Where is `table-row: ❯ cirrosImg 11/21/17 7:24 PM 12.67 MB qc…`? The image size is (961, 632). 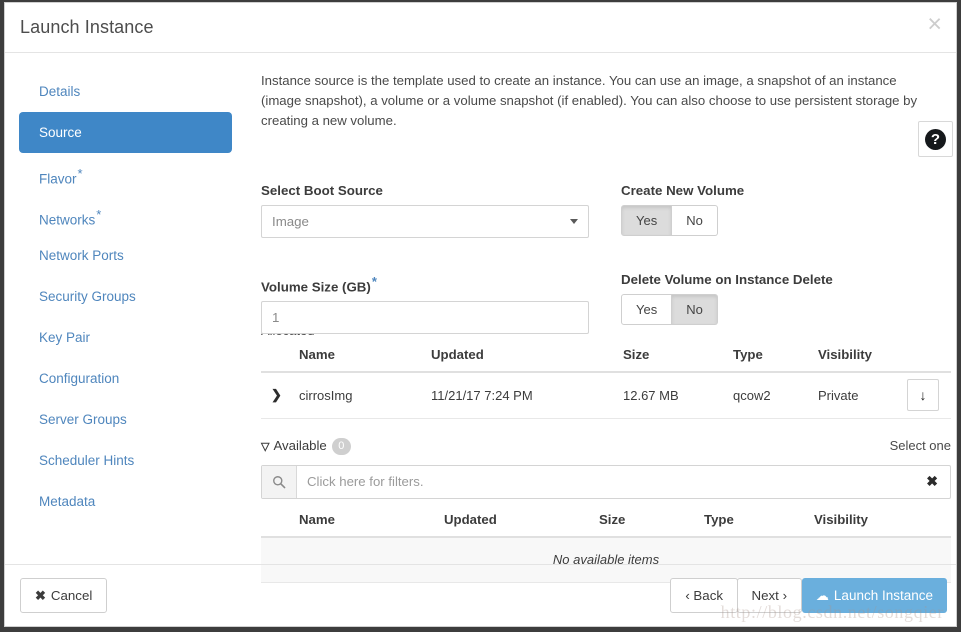 table-row: ❯ cirrosImg 11/21/17 7:24 PM 12.67 MB qc… is located at coordinates (606, 395).